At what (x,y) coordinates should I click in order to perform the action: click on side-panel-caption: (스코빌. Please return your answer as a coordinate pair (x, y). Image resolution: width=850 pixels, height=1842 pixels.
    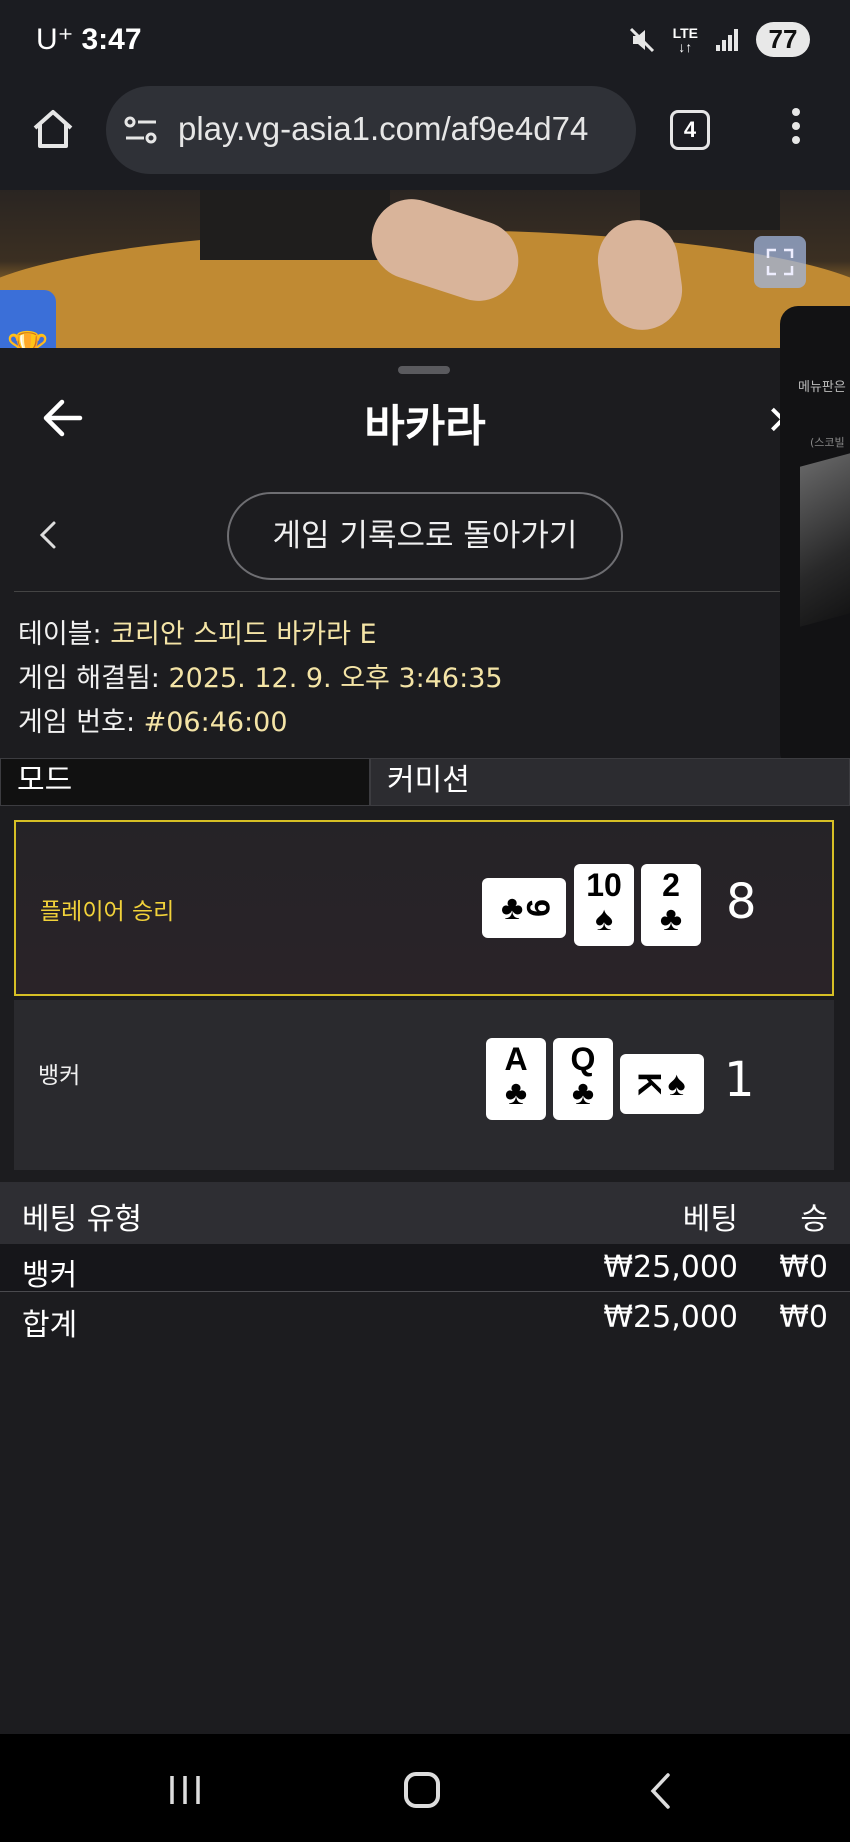
    Looking at the image, I should click on (827, 442).